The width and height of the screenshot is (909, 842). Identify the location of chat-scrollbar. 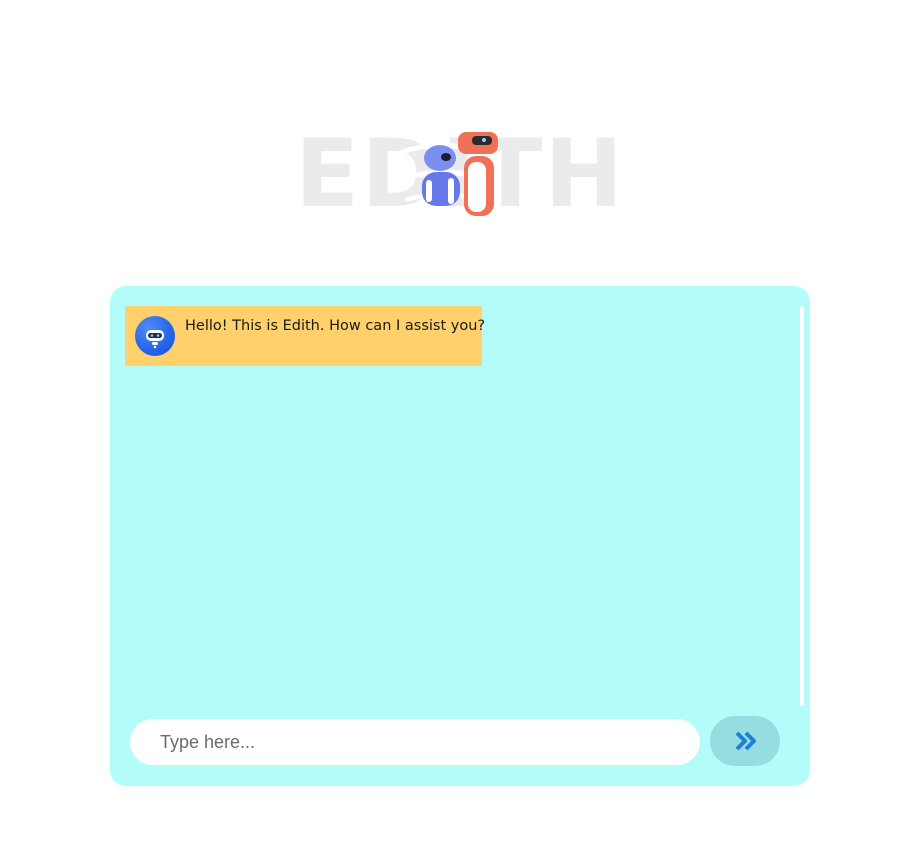
(802, 506).